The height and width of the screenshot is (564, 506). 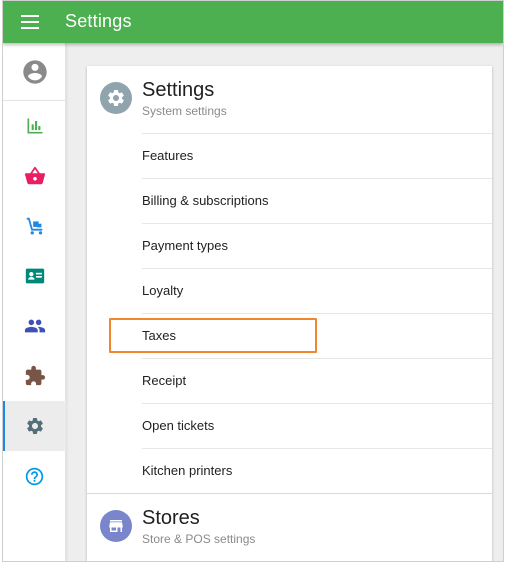 I want to click on menu-item-label: Loyalty, so click(x=163, y=290).